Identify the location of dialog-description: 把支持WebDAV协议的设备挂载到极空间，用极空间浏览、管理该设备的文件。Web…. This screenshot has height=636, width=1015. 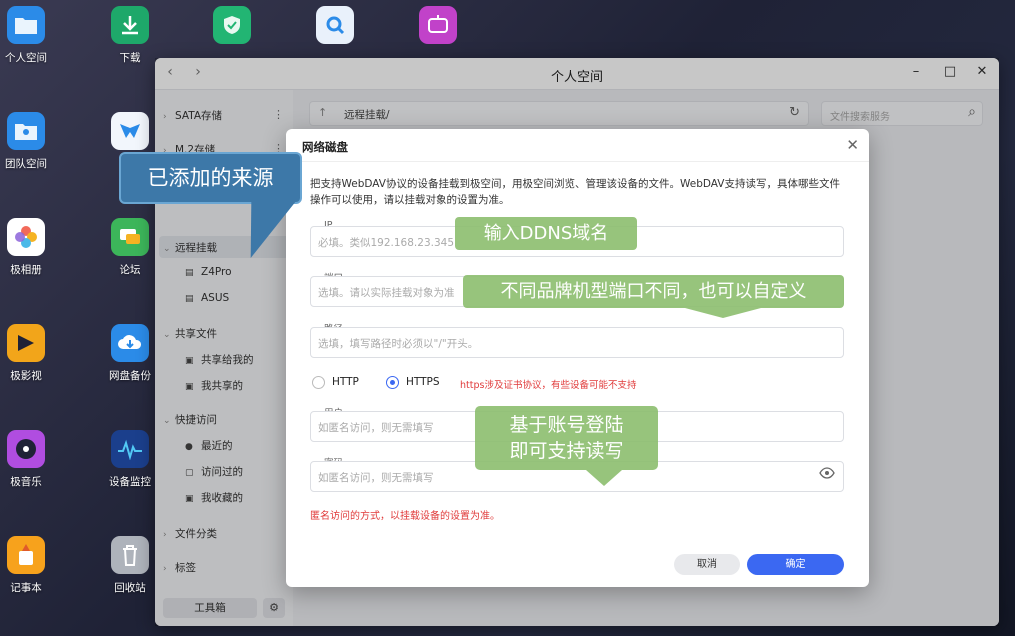
(575, 192).